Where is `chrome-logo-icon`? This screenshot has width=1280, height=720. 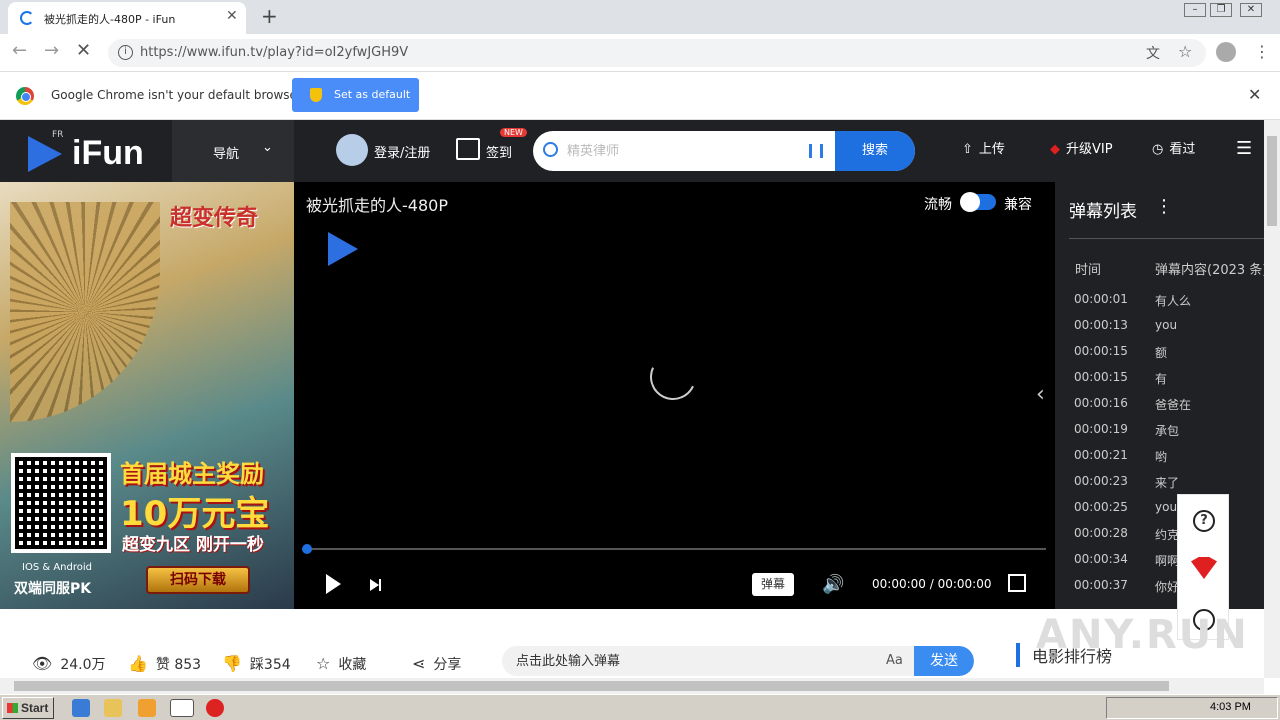
chrome-logo-icon is located at coordinates (25, 96).